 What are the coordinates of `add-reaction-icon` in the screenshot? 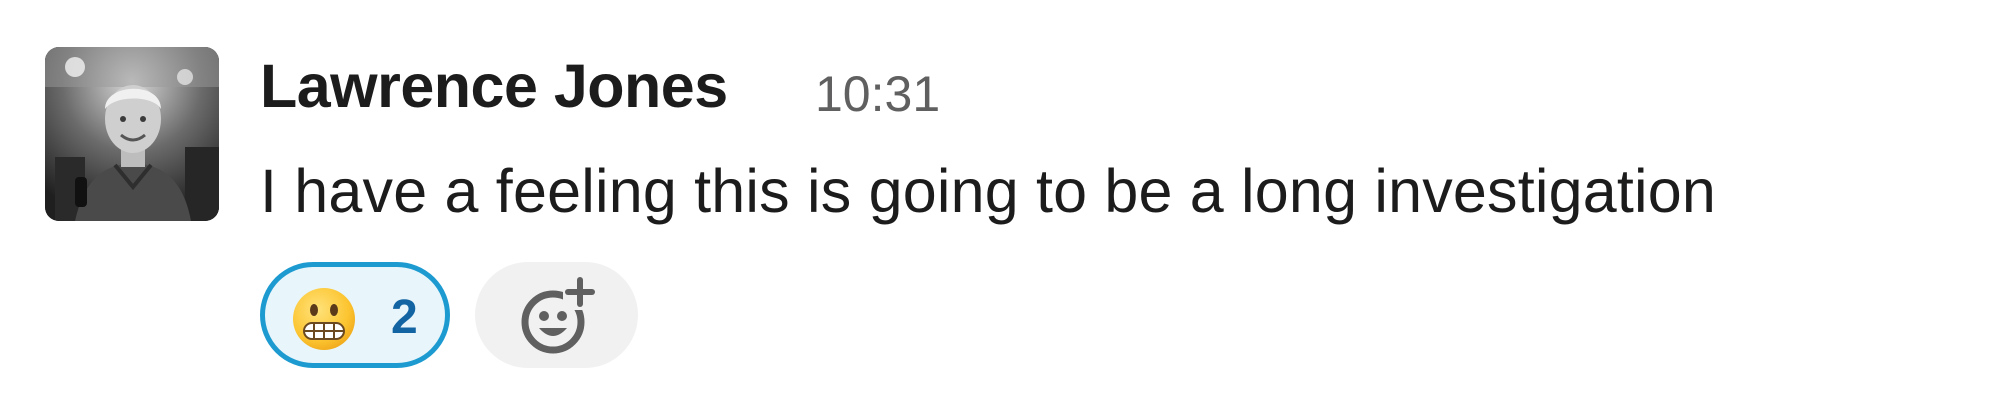 It's located at (559, 315).